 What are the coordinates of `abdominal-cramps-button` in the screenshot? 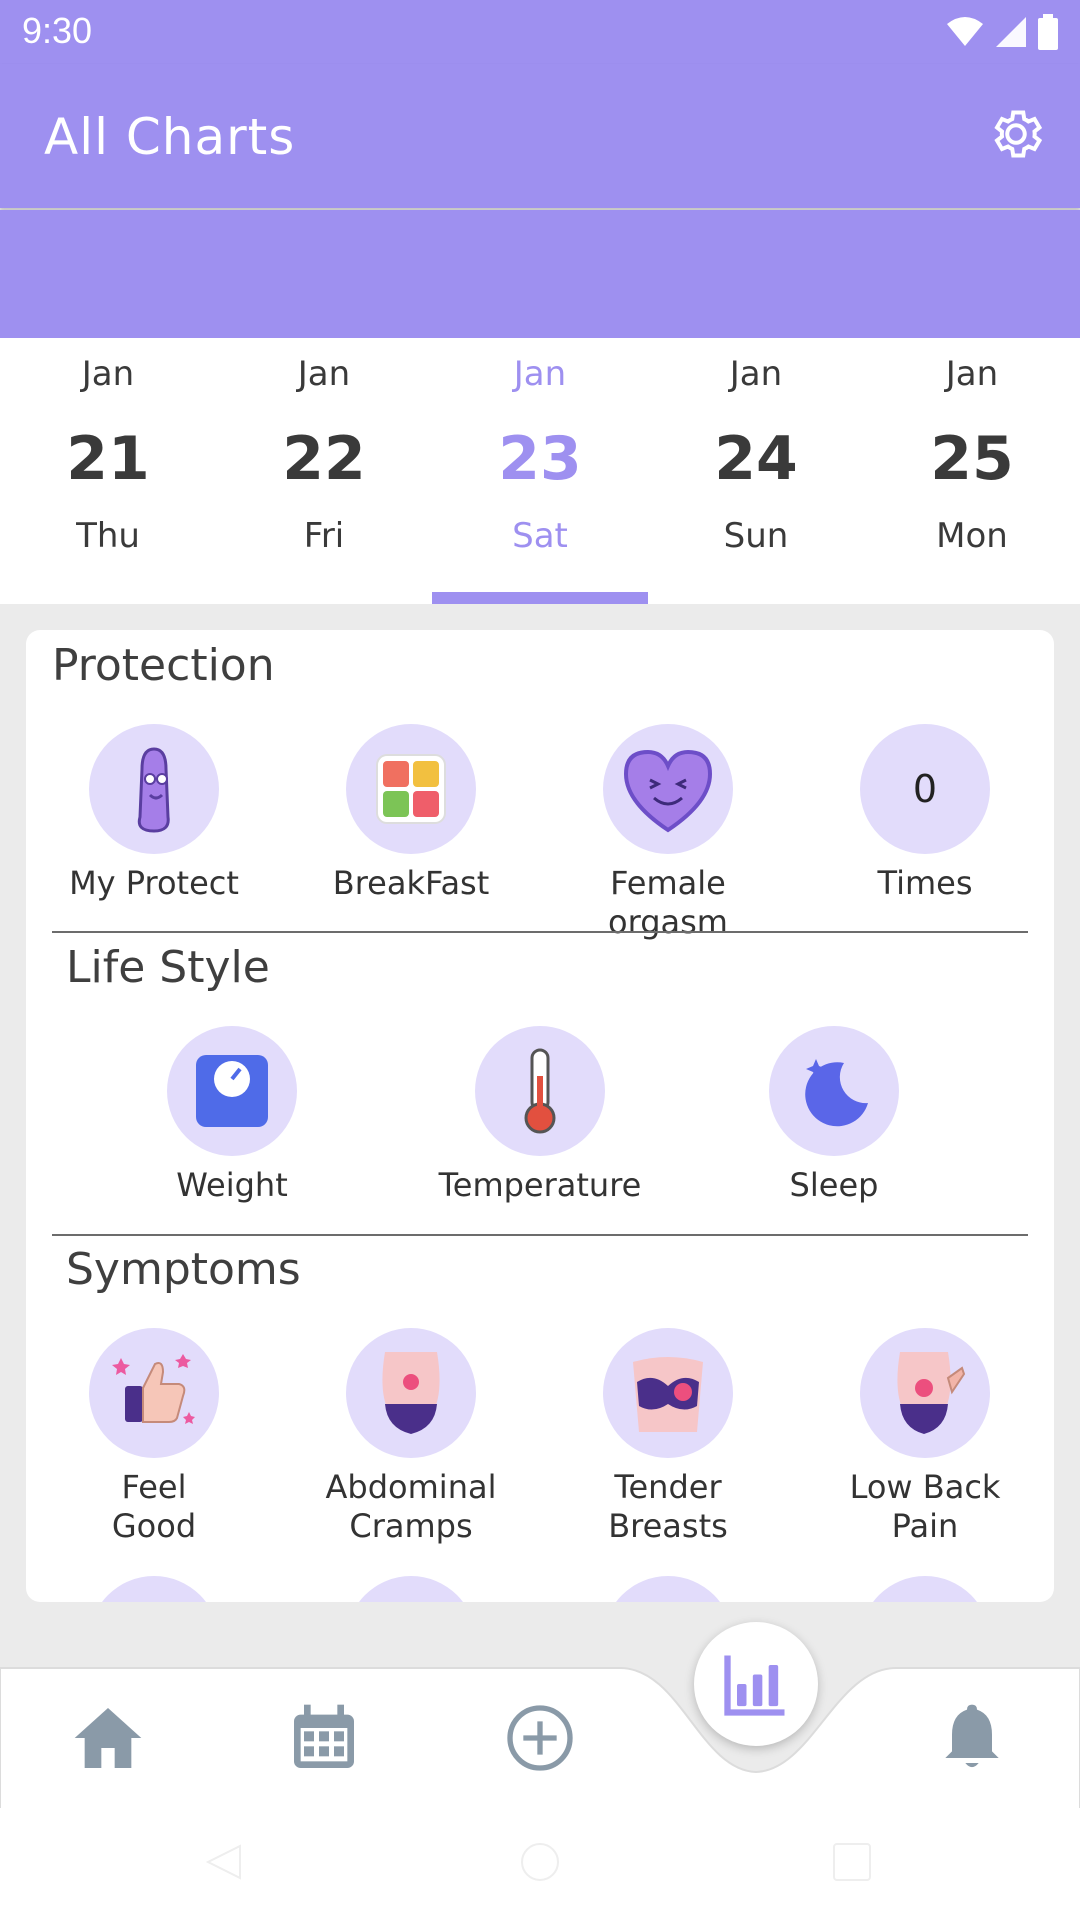 It's located at (411, 1393).